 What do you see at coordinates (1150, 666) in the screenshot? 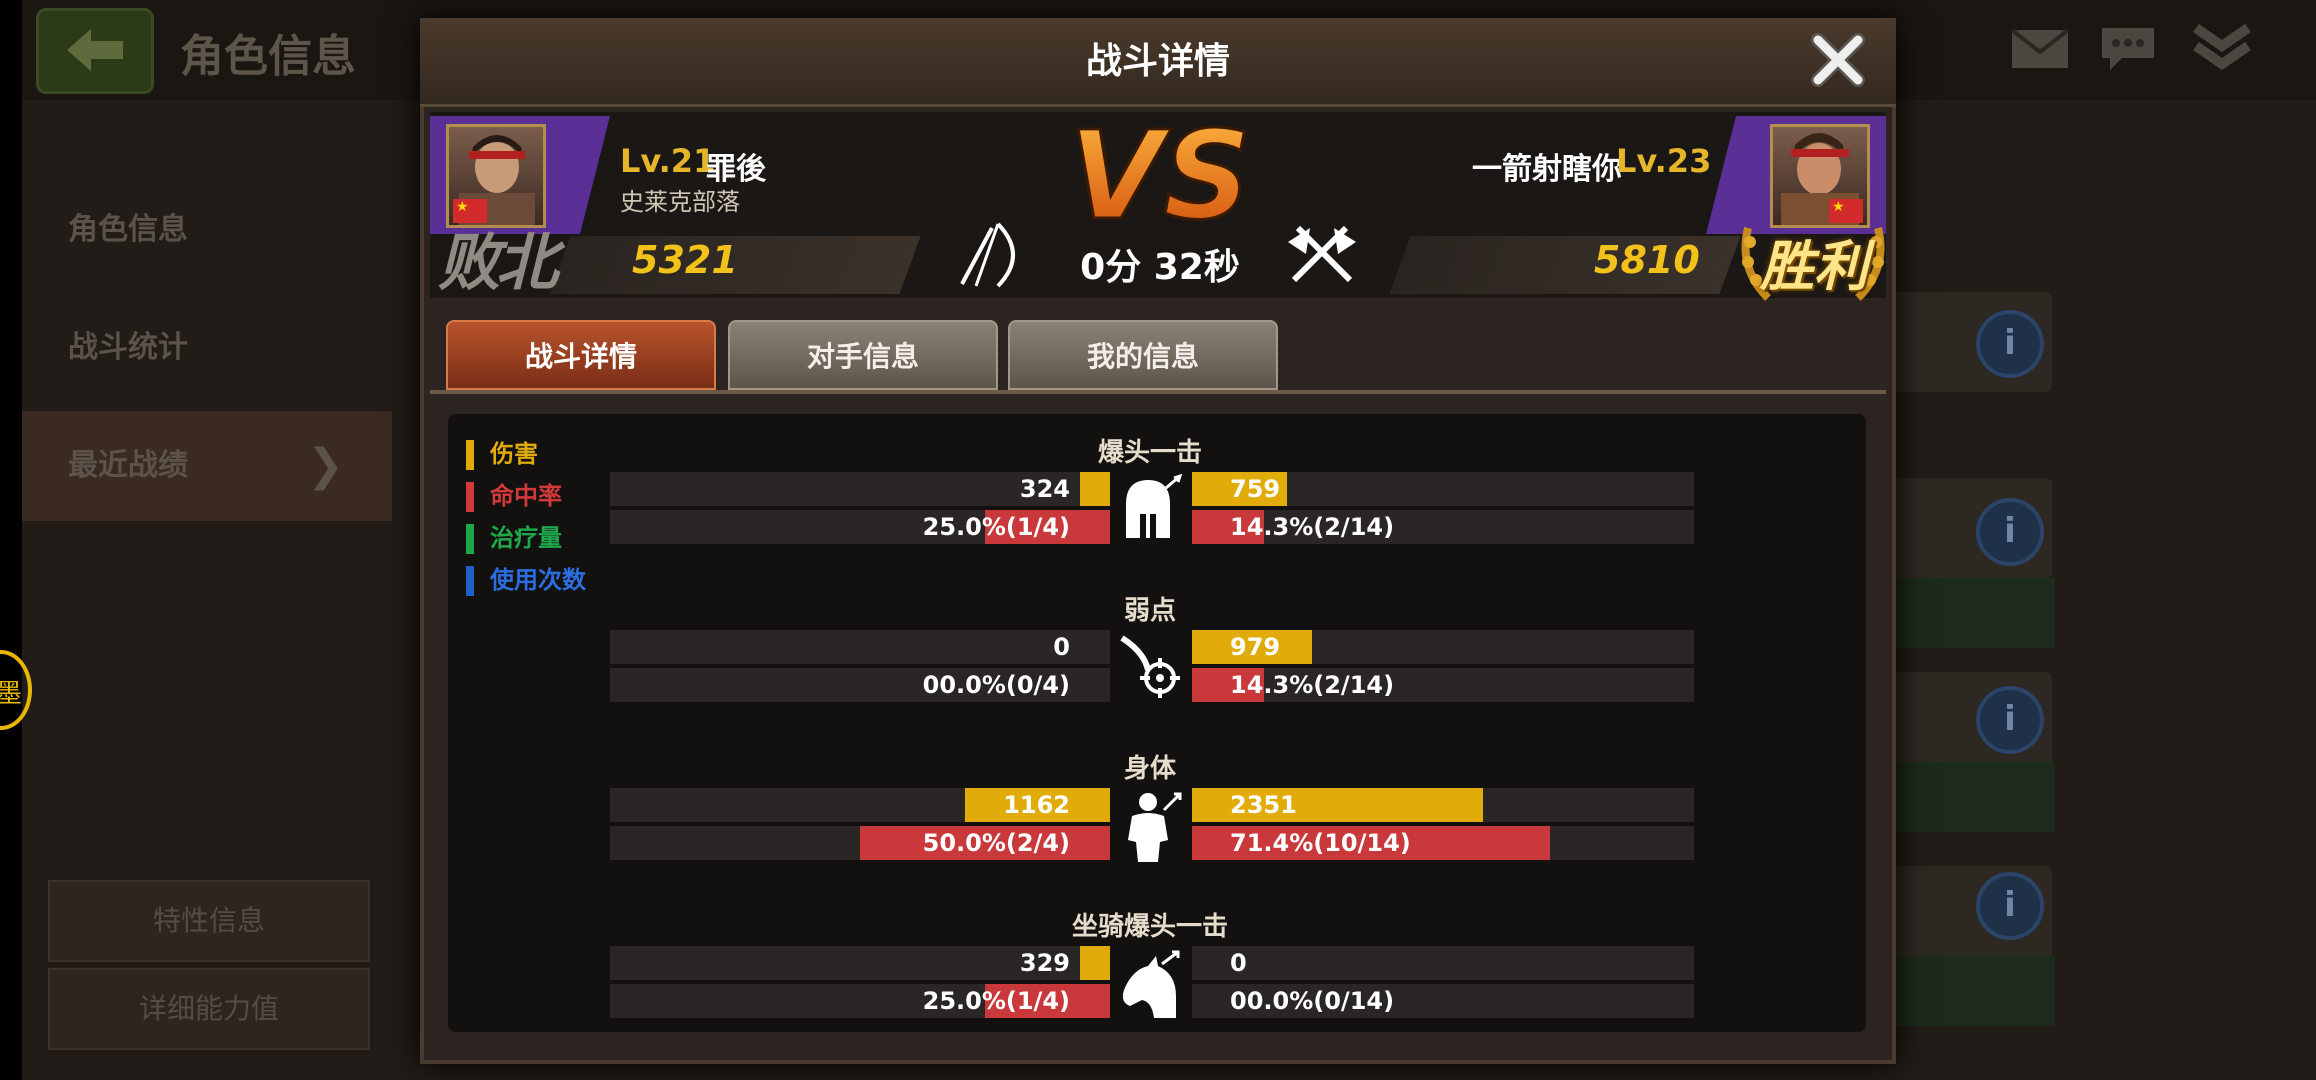
I see `weakpoint-target-icon` at bounding box center [1150, 666].